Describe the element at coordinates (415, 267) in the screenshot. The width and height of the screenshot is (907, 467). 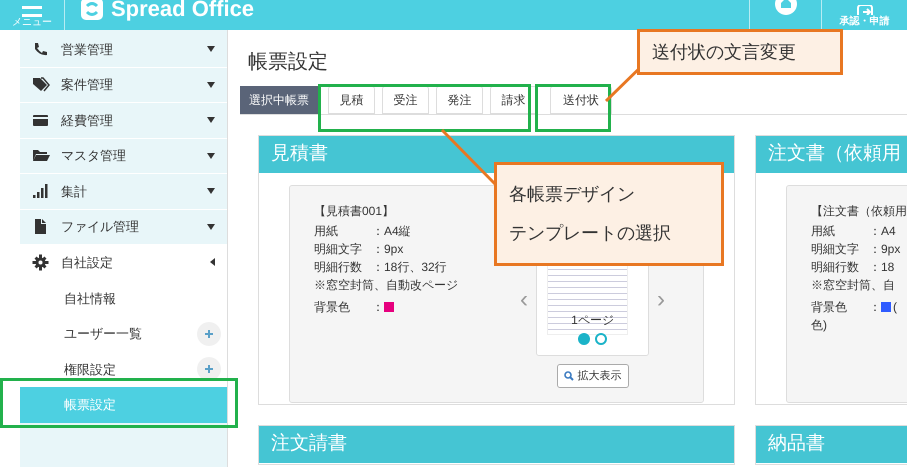
I see `spec-value: 18行、32行` at that location.